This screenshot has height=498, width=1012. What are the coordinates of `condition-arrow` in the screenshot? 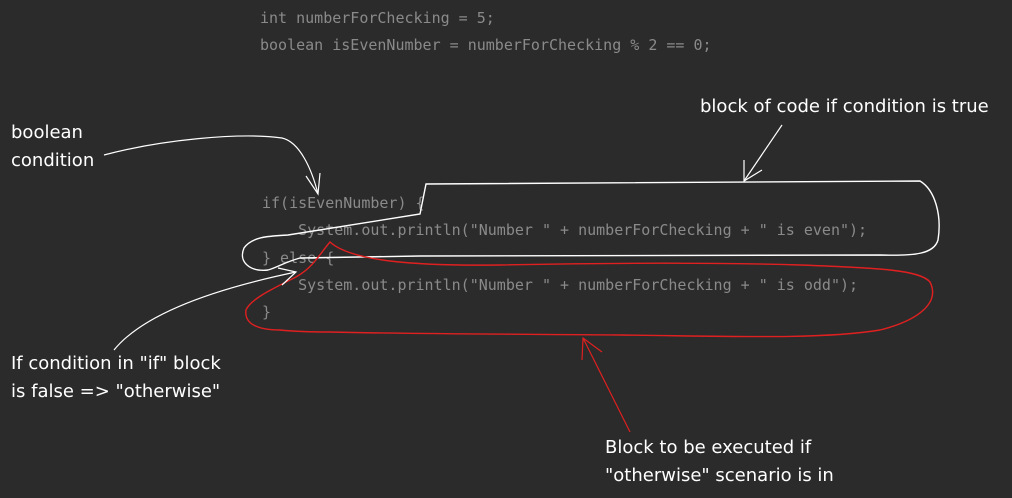 It's located at (211, 165).